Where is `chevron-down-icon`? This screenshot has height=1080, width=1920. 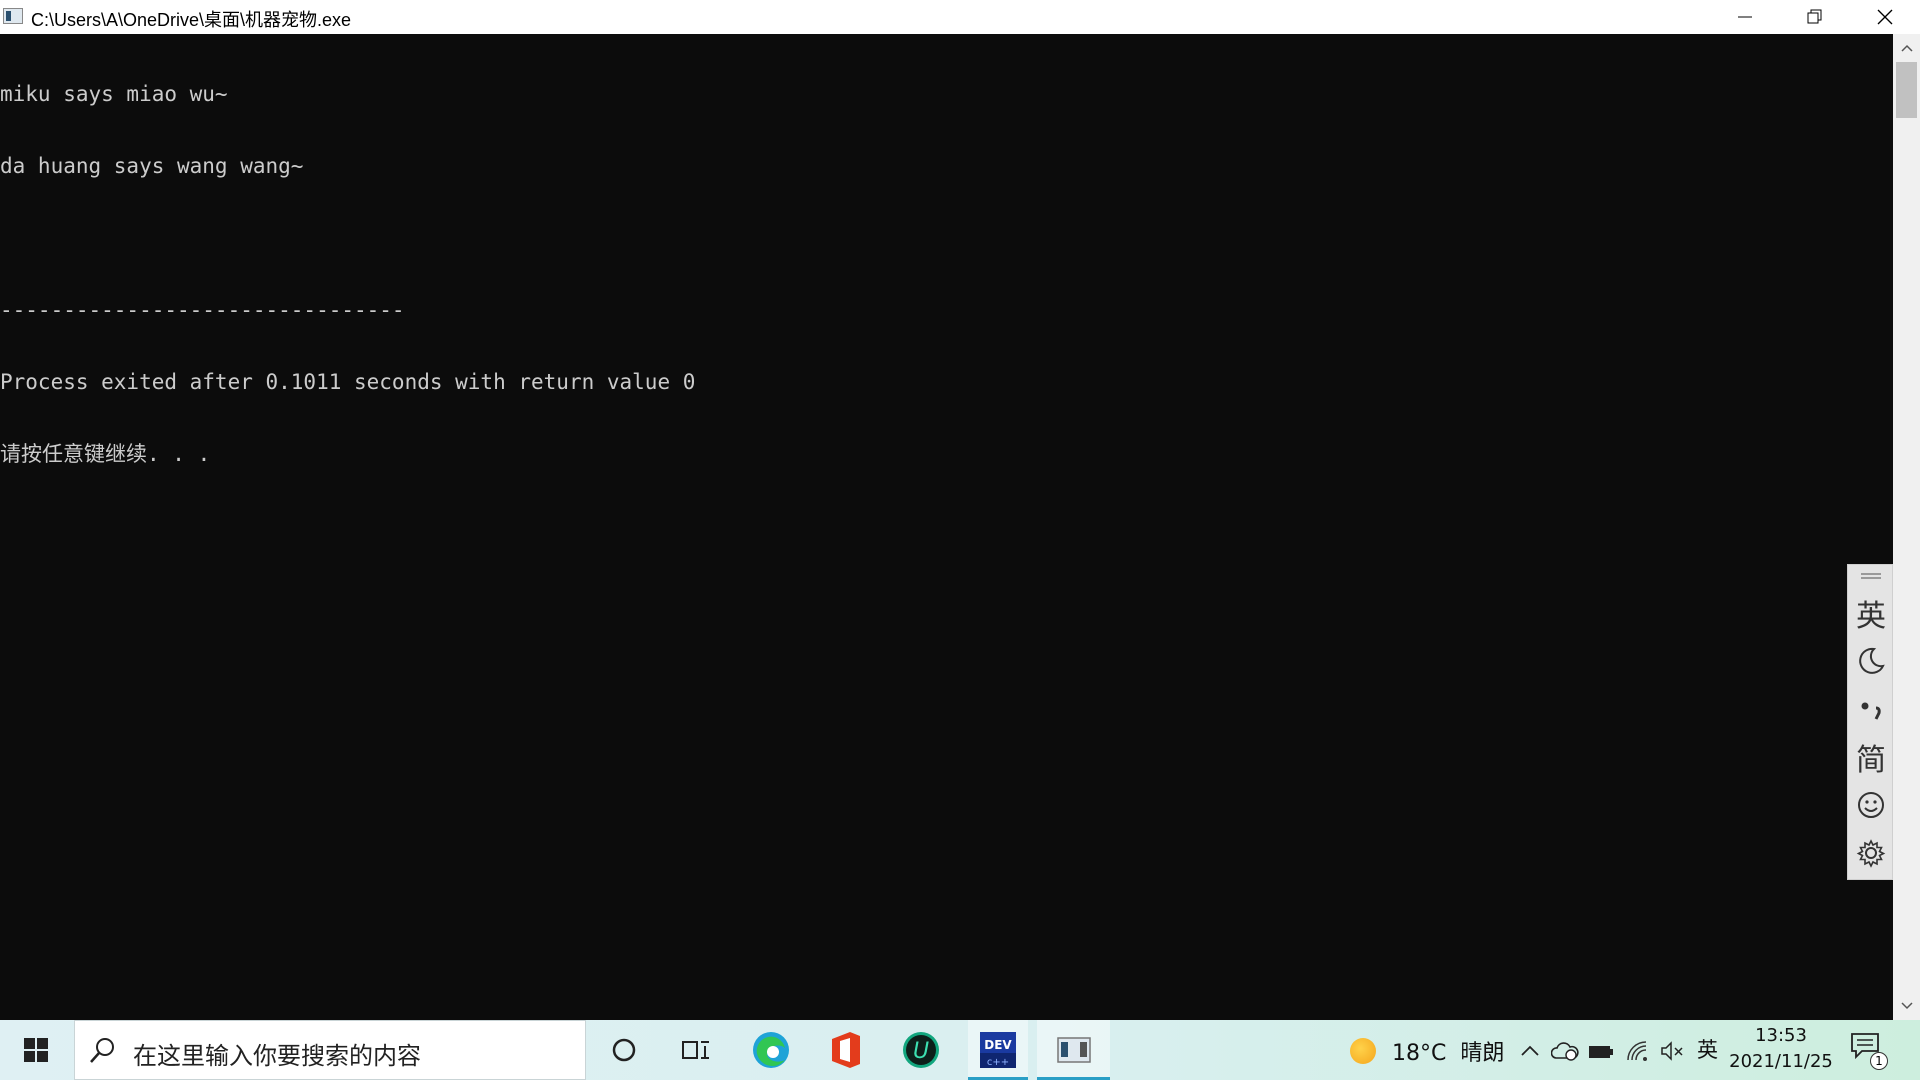
chevron-down-icon is located at coordinates (1906, 1006).